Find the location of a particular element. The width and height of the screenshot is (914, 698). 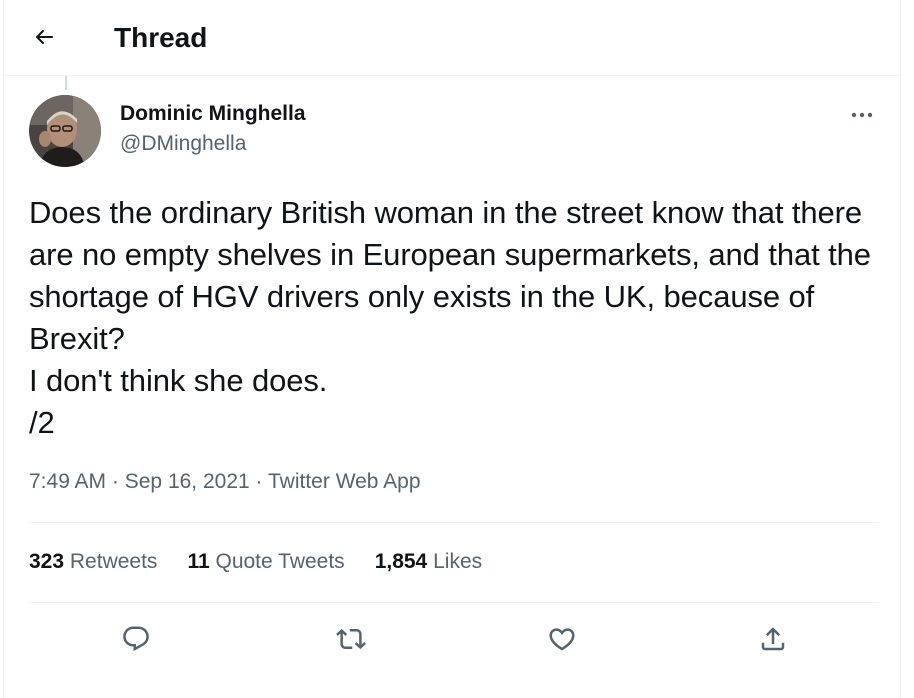

reply-button is located at coordinates (136, 639).